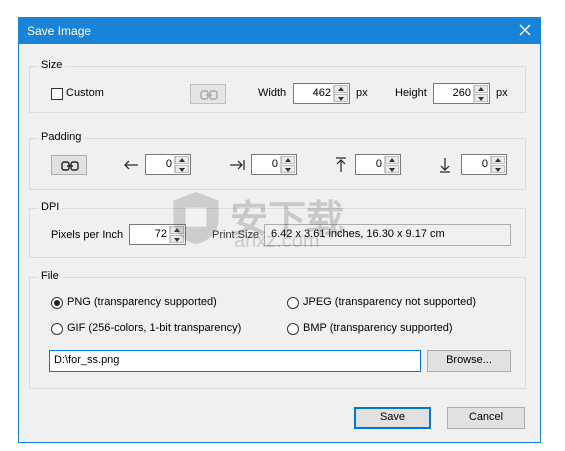 The image size is (565, 451). What do you see at coordinates (293, 303) in the screenshot?
I see `radio-jpeg` at bounding box center [293, 303].